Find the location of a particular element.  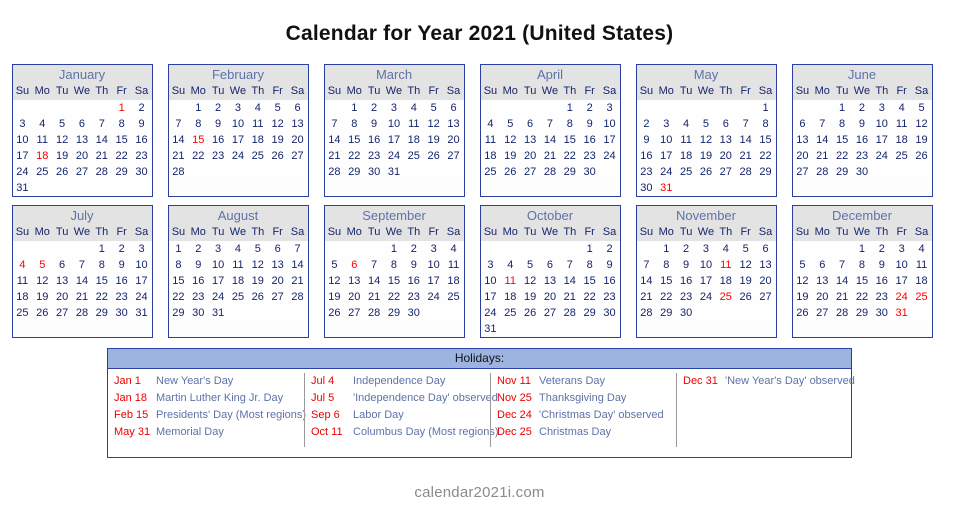

day-cell: 15 is located at coordinates (765, 140).